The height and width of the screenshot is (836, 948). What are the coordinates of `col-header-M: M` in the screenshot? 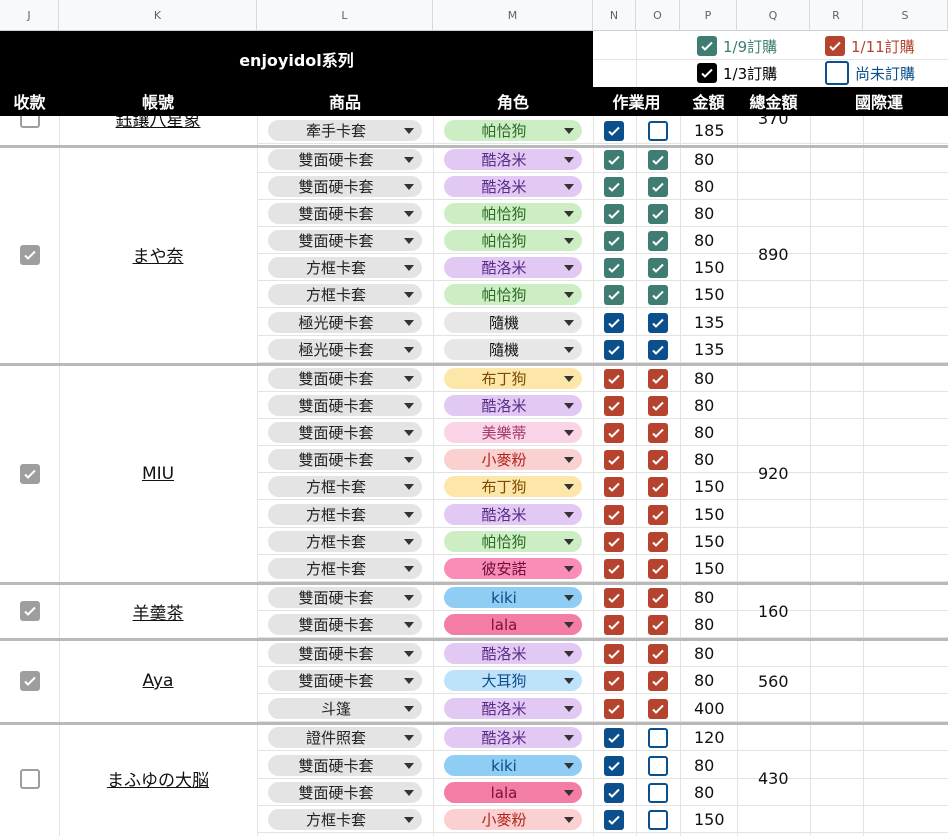 It's located at (513, 15).